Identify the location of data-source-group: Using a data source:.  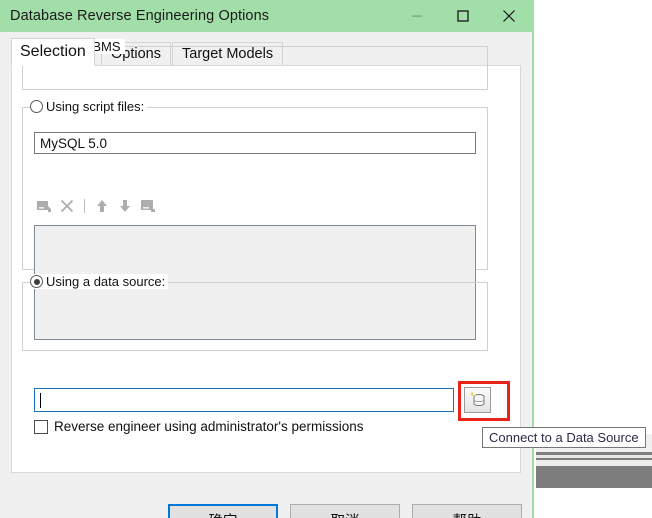
(255, 312).